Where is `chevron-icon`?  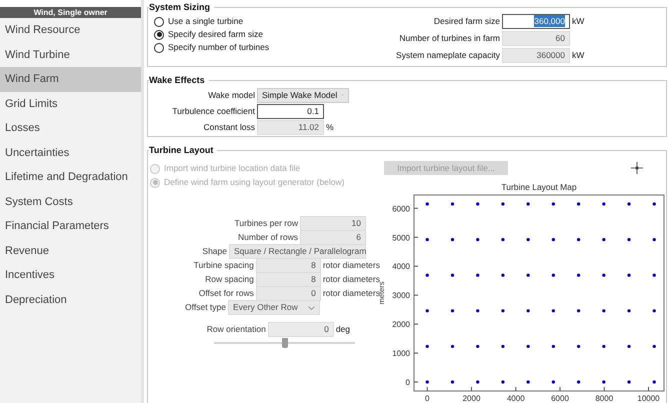
chevron-icon is located at coordinates (311, 308).